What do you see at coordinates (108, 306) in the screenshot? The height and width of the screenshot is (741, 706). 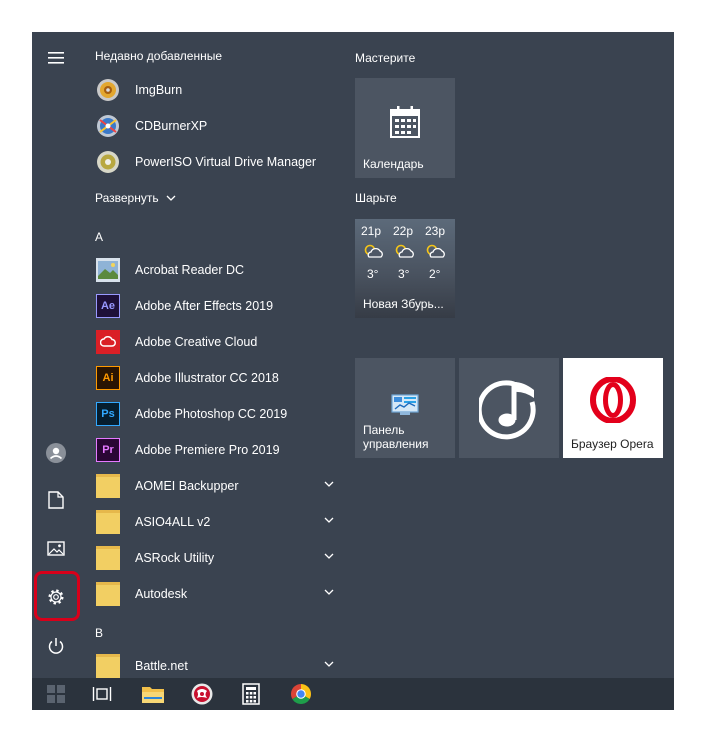 I see `after-effects-icon: Ae` at bounding box center [108, 306].